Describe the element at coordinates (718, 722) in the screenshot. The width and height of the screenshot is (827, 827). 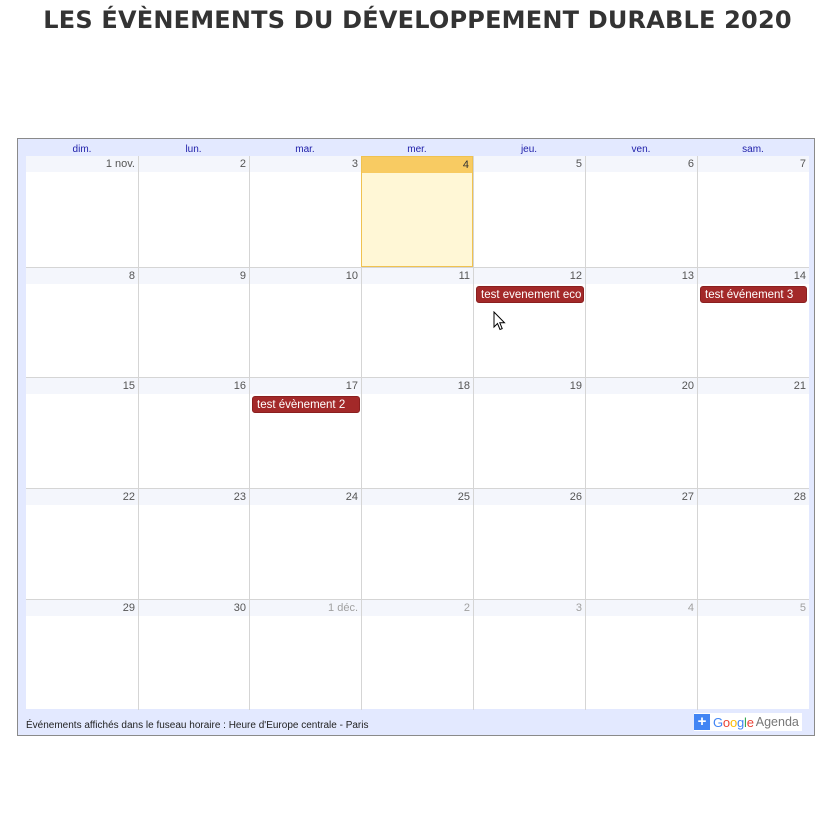
I see `google-logo-letter: G` at that location.